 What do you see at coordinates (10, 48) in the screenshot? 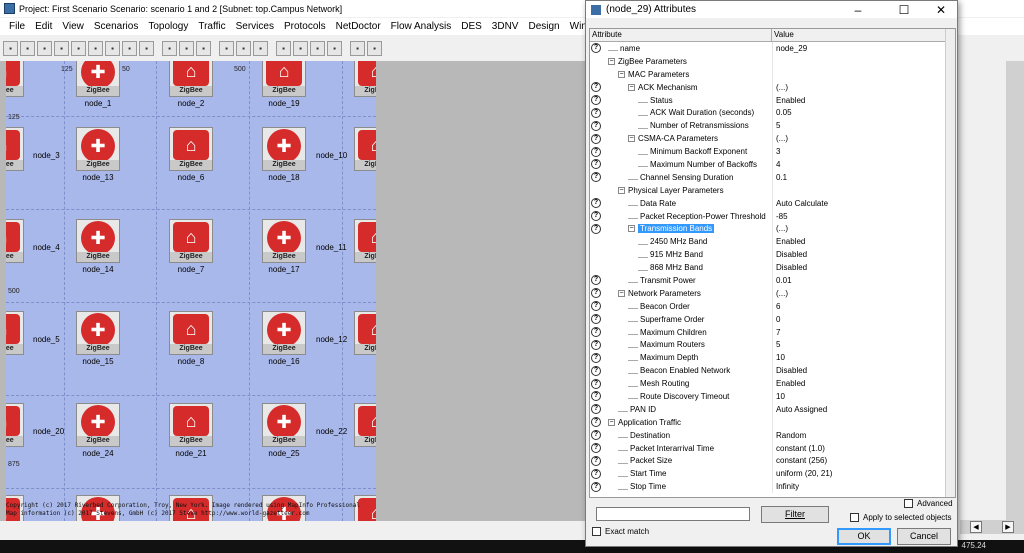
I see `new-file-icon: ▪` at bounding box center [10, 48].